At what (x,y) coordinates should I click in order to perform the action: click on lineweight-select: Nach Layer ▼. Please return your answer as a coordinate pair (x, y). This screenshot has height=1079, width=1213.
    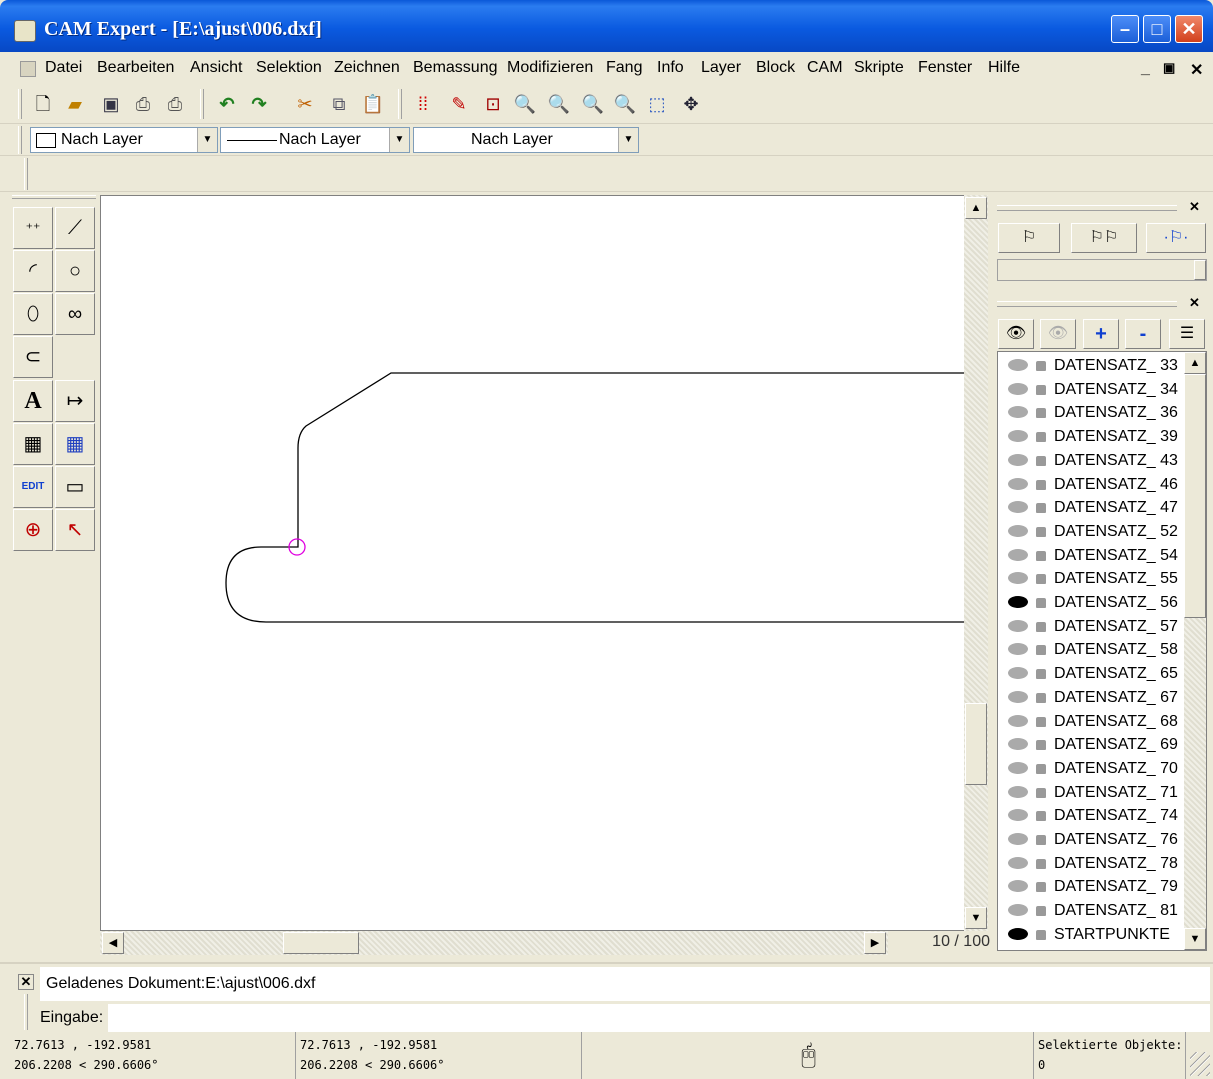
    Looking at the image, I should click on (526, 140).